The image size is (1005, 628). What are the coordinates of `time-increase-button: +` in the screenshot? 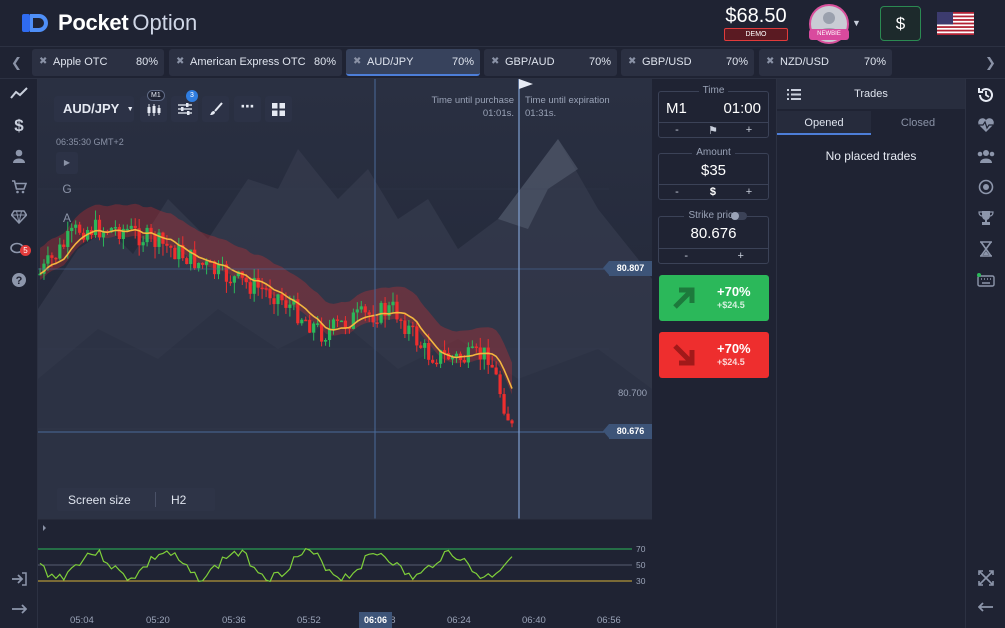 It's located at (749, 130).